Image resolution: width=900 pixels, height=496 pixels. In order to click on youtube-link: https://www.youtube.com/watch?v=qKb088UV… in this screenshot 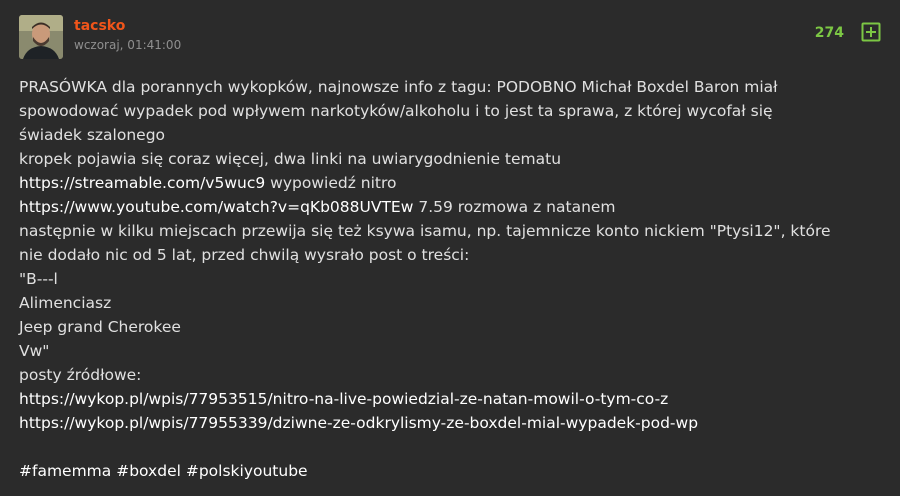, I will do `click(216, 207)`.